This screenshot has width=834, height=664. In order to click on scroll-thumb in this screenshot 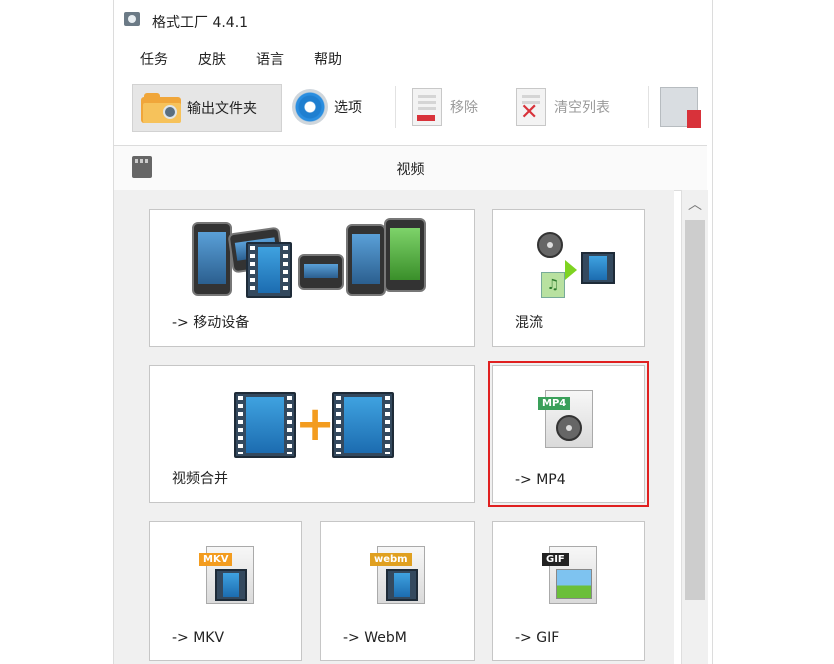, I will do `click(695, 410)`.